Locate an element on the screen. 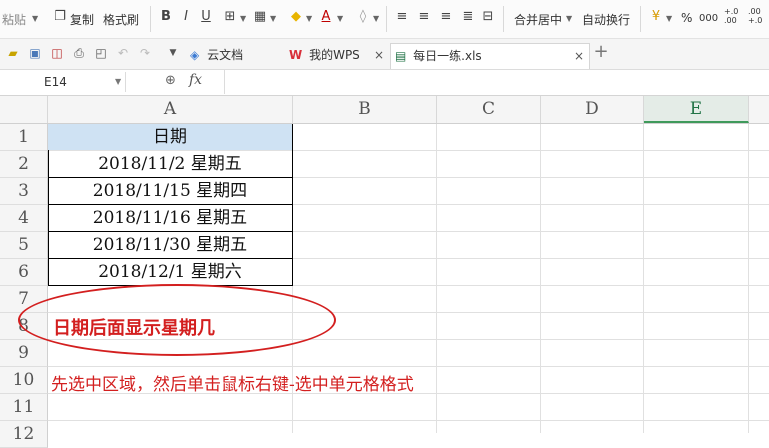 The width and height of the screenshot is (769, 448). justify-icon: ≣ is located at coordinates (468, 17).